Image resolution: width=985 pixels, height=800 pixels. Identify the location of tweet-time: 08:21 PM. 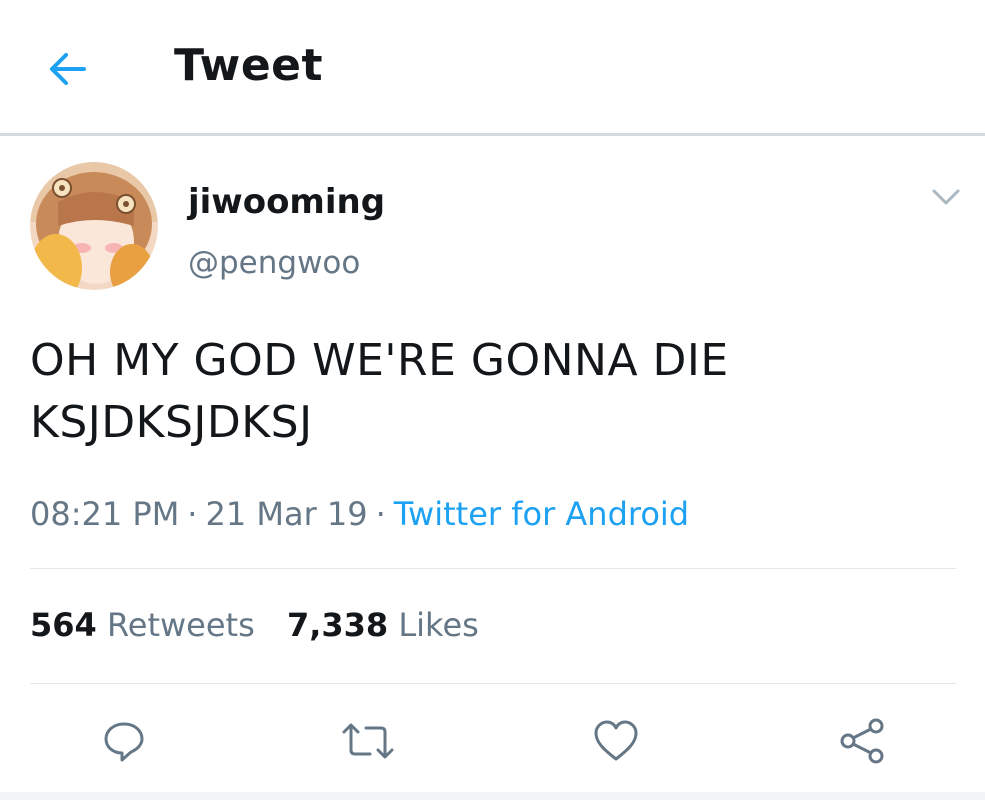
(105, 514).